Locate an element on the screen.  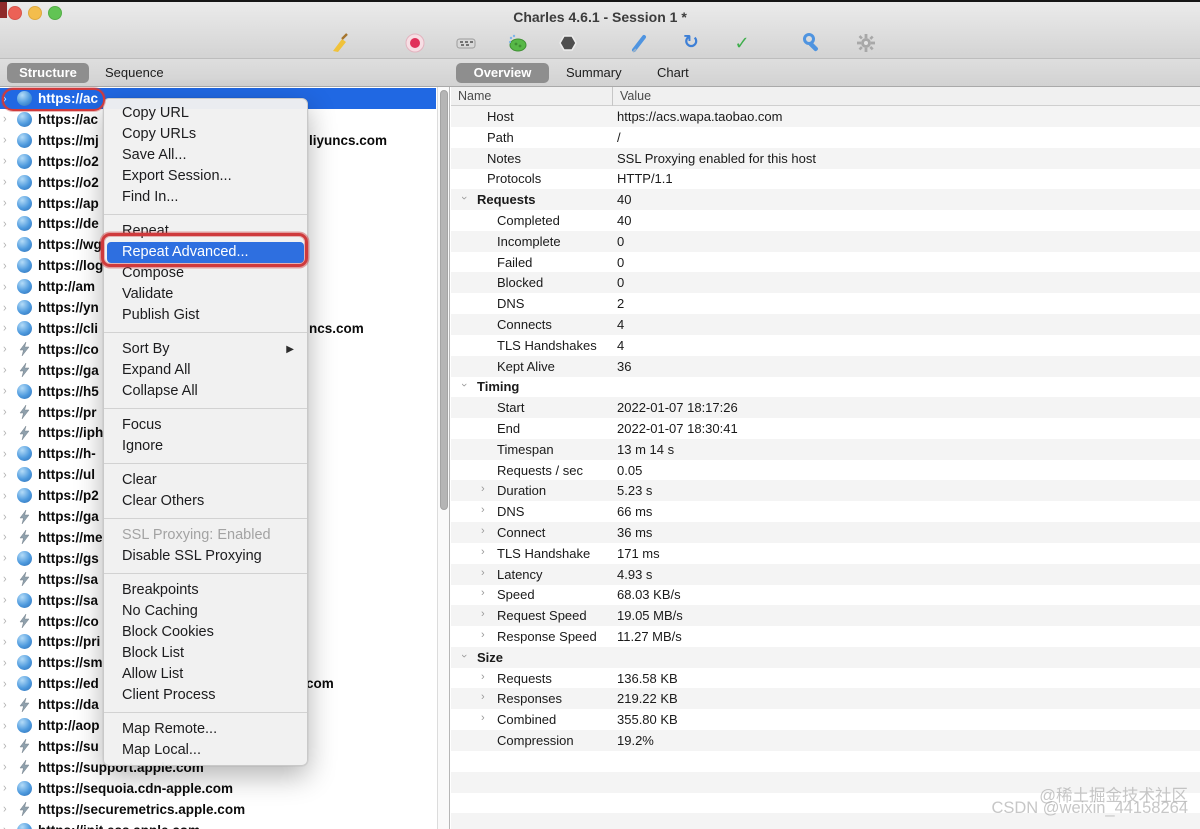
table-row-compression: Compression 19.2% is located at coordinates (825, 740).